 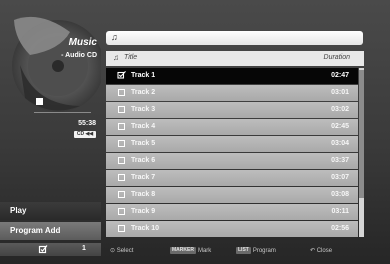 What do you see at coordinates (143, 211) in the screenshot?
I see `track-title: Track 9` at bounding box center [143, 211].